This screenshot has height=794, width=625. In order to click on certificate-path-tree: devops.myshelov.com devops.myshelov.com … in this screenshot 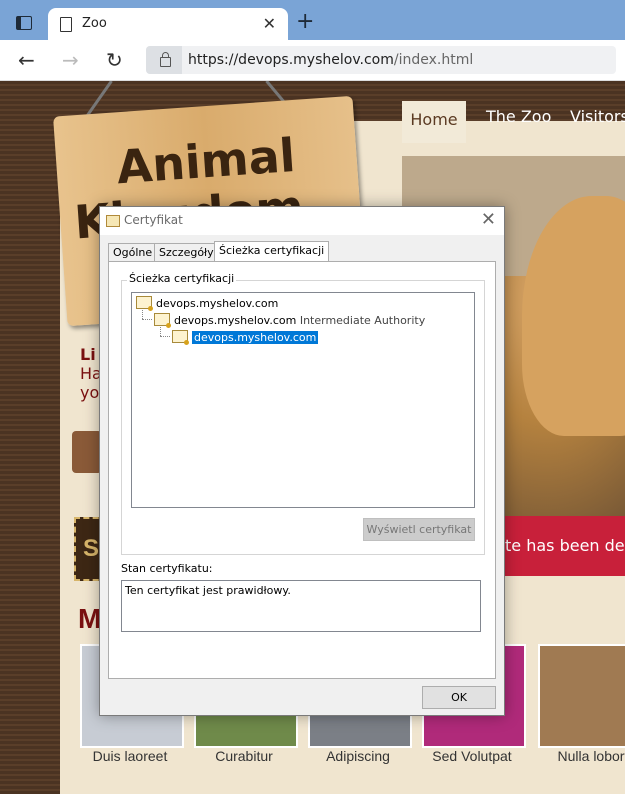, I will do `click(303, 400)`.